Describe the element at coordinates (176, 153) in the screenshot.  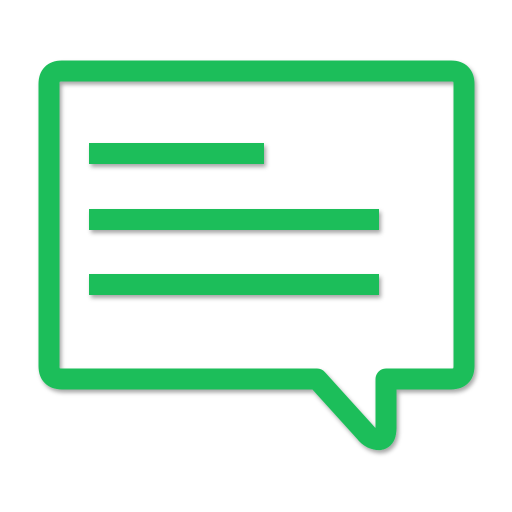
I see `text-line-short` at that location.